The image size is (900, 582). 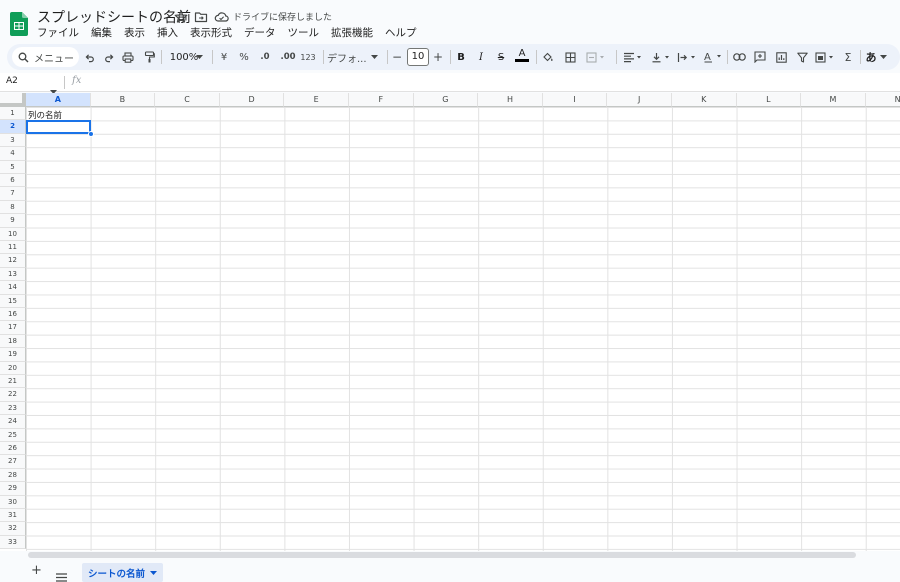 I want to click on column-header: E, so click(x=316, y=100).